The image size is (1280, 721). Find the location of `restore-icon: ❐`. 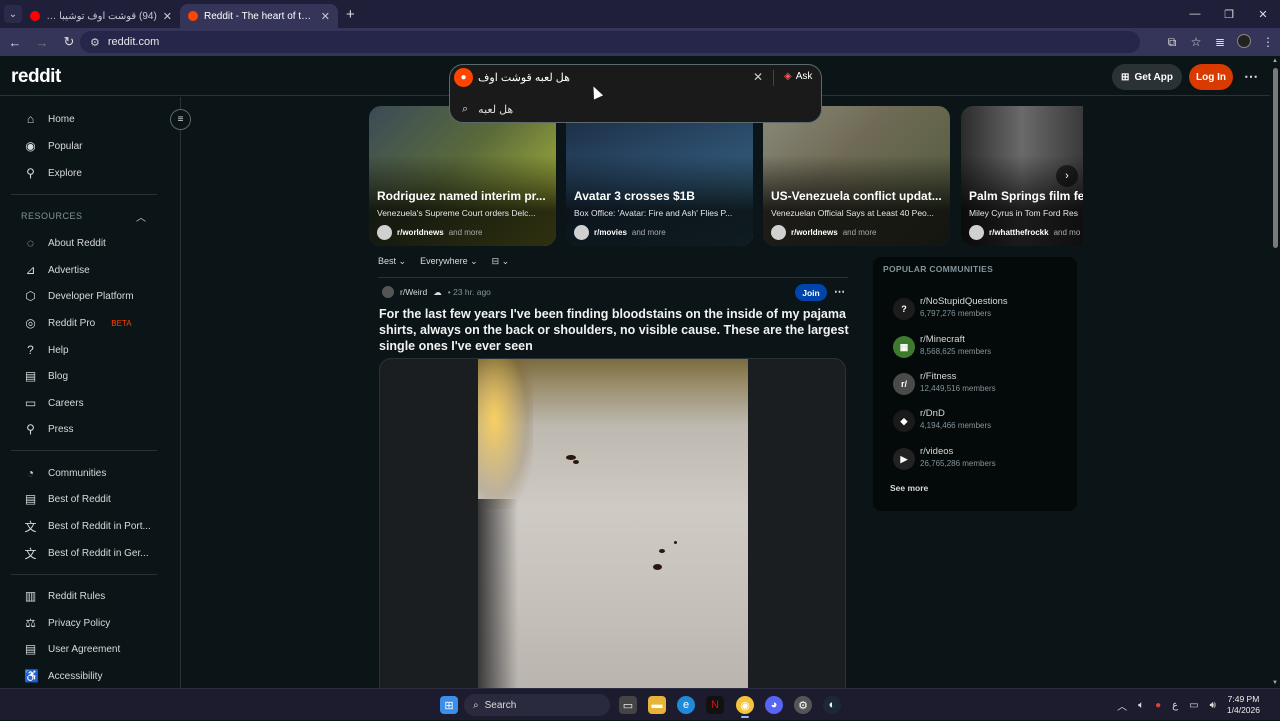

restore-icon: ❐ is located at coordinates (1229, 14).